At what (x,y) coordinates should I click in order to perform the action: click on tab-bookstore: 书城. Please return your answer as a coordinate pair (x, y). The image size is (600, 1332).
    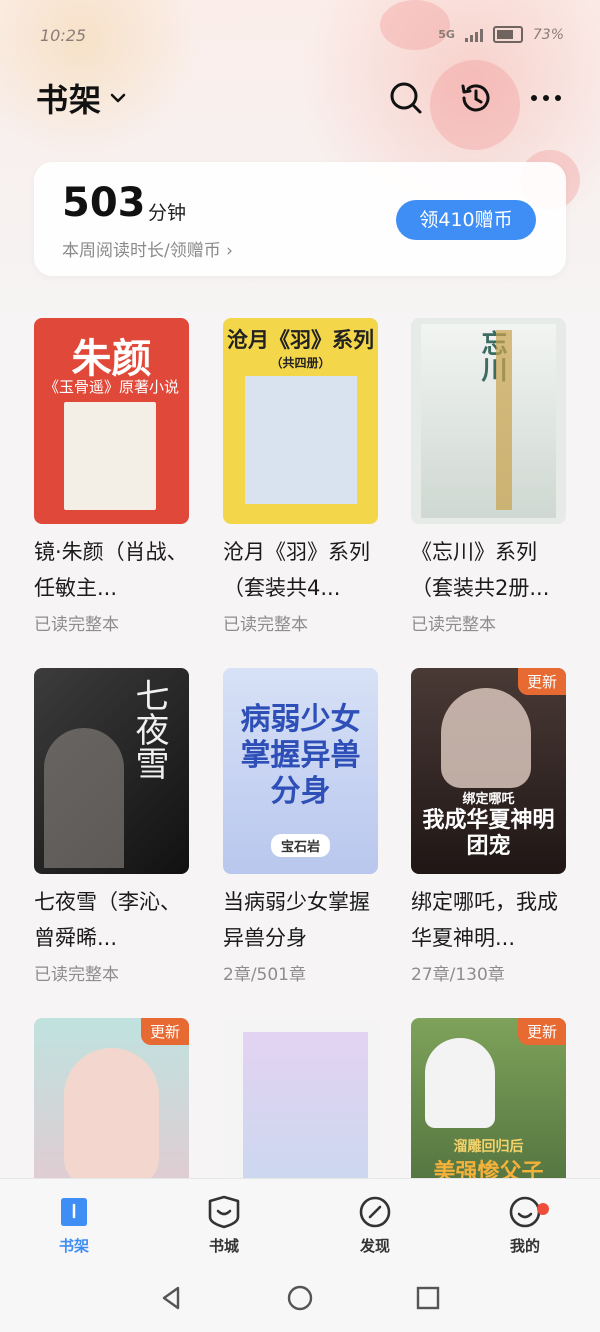
    Looking at the image, I should click on (224, 1224).